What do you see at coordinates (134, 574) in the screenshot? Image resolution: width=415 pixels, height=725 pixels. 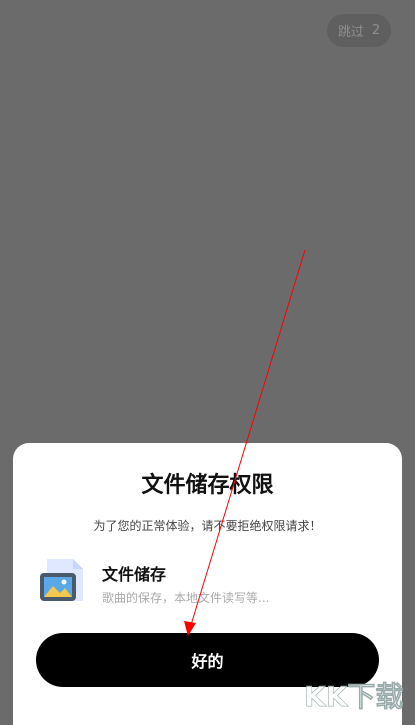 I see `permission-title: 文件储存` at bounding box center [134, 574].